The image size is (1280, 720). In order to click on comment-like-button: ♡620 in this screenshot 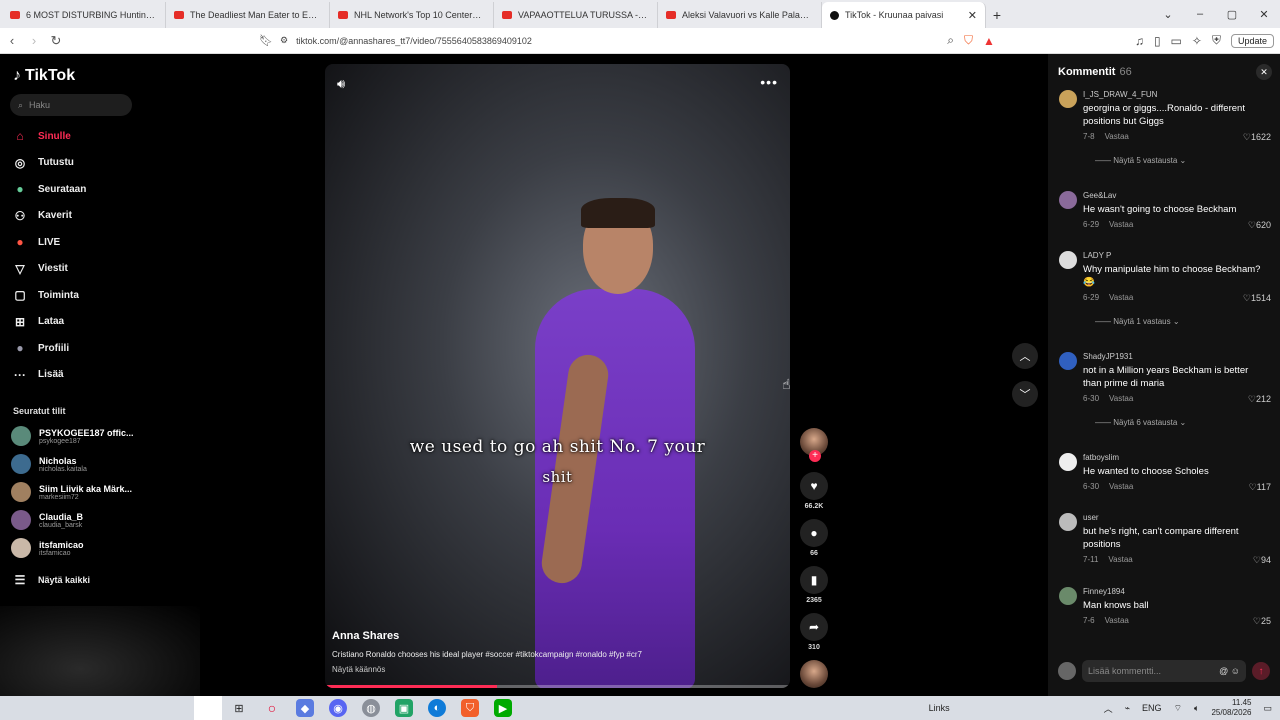, I will do `click(1259, 225)`.